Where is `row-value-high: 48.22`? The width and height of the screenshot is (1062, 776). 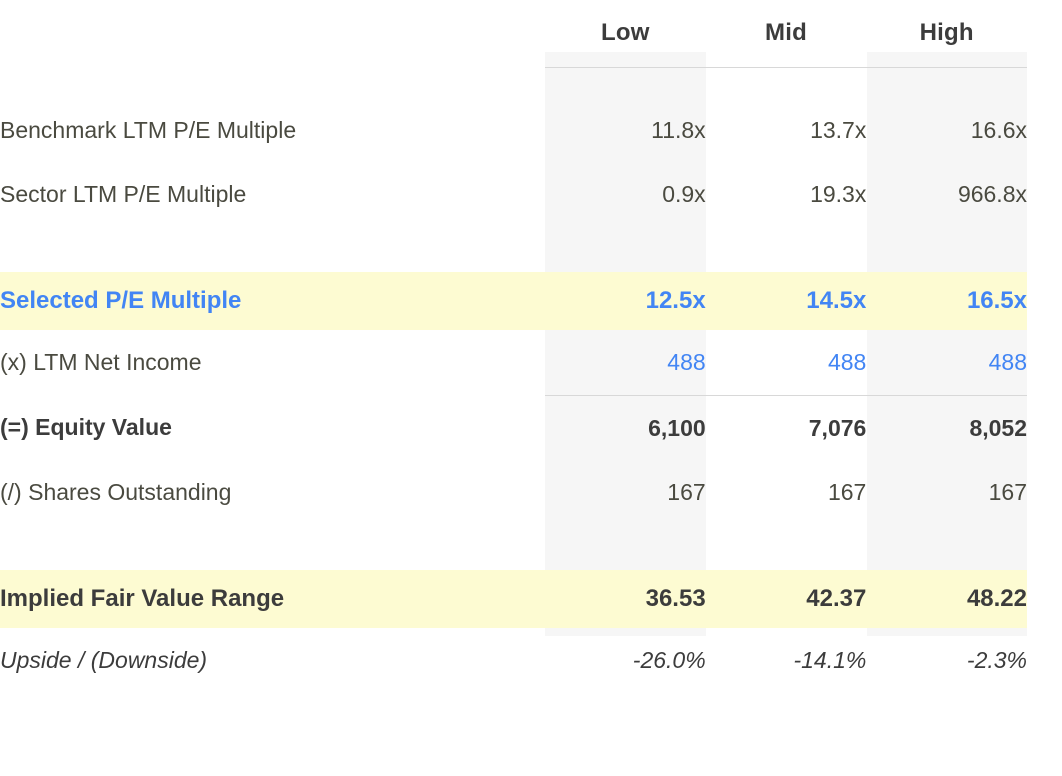
row-value-high: 48.22 is located at coordinates (946, 599).